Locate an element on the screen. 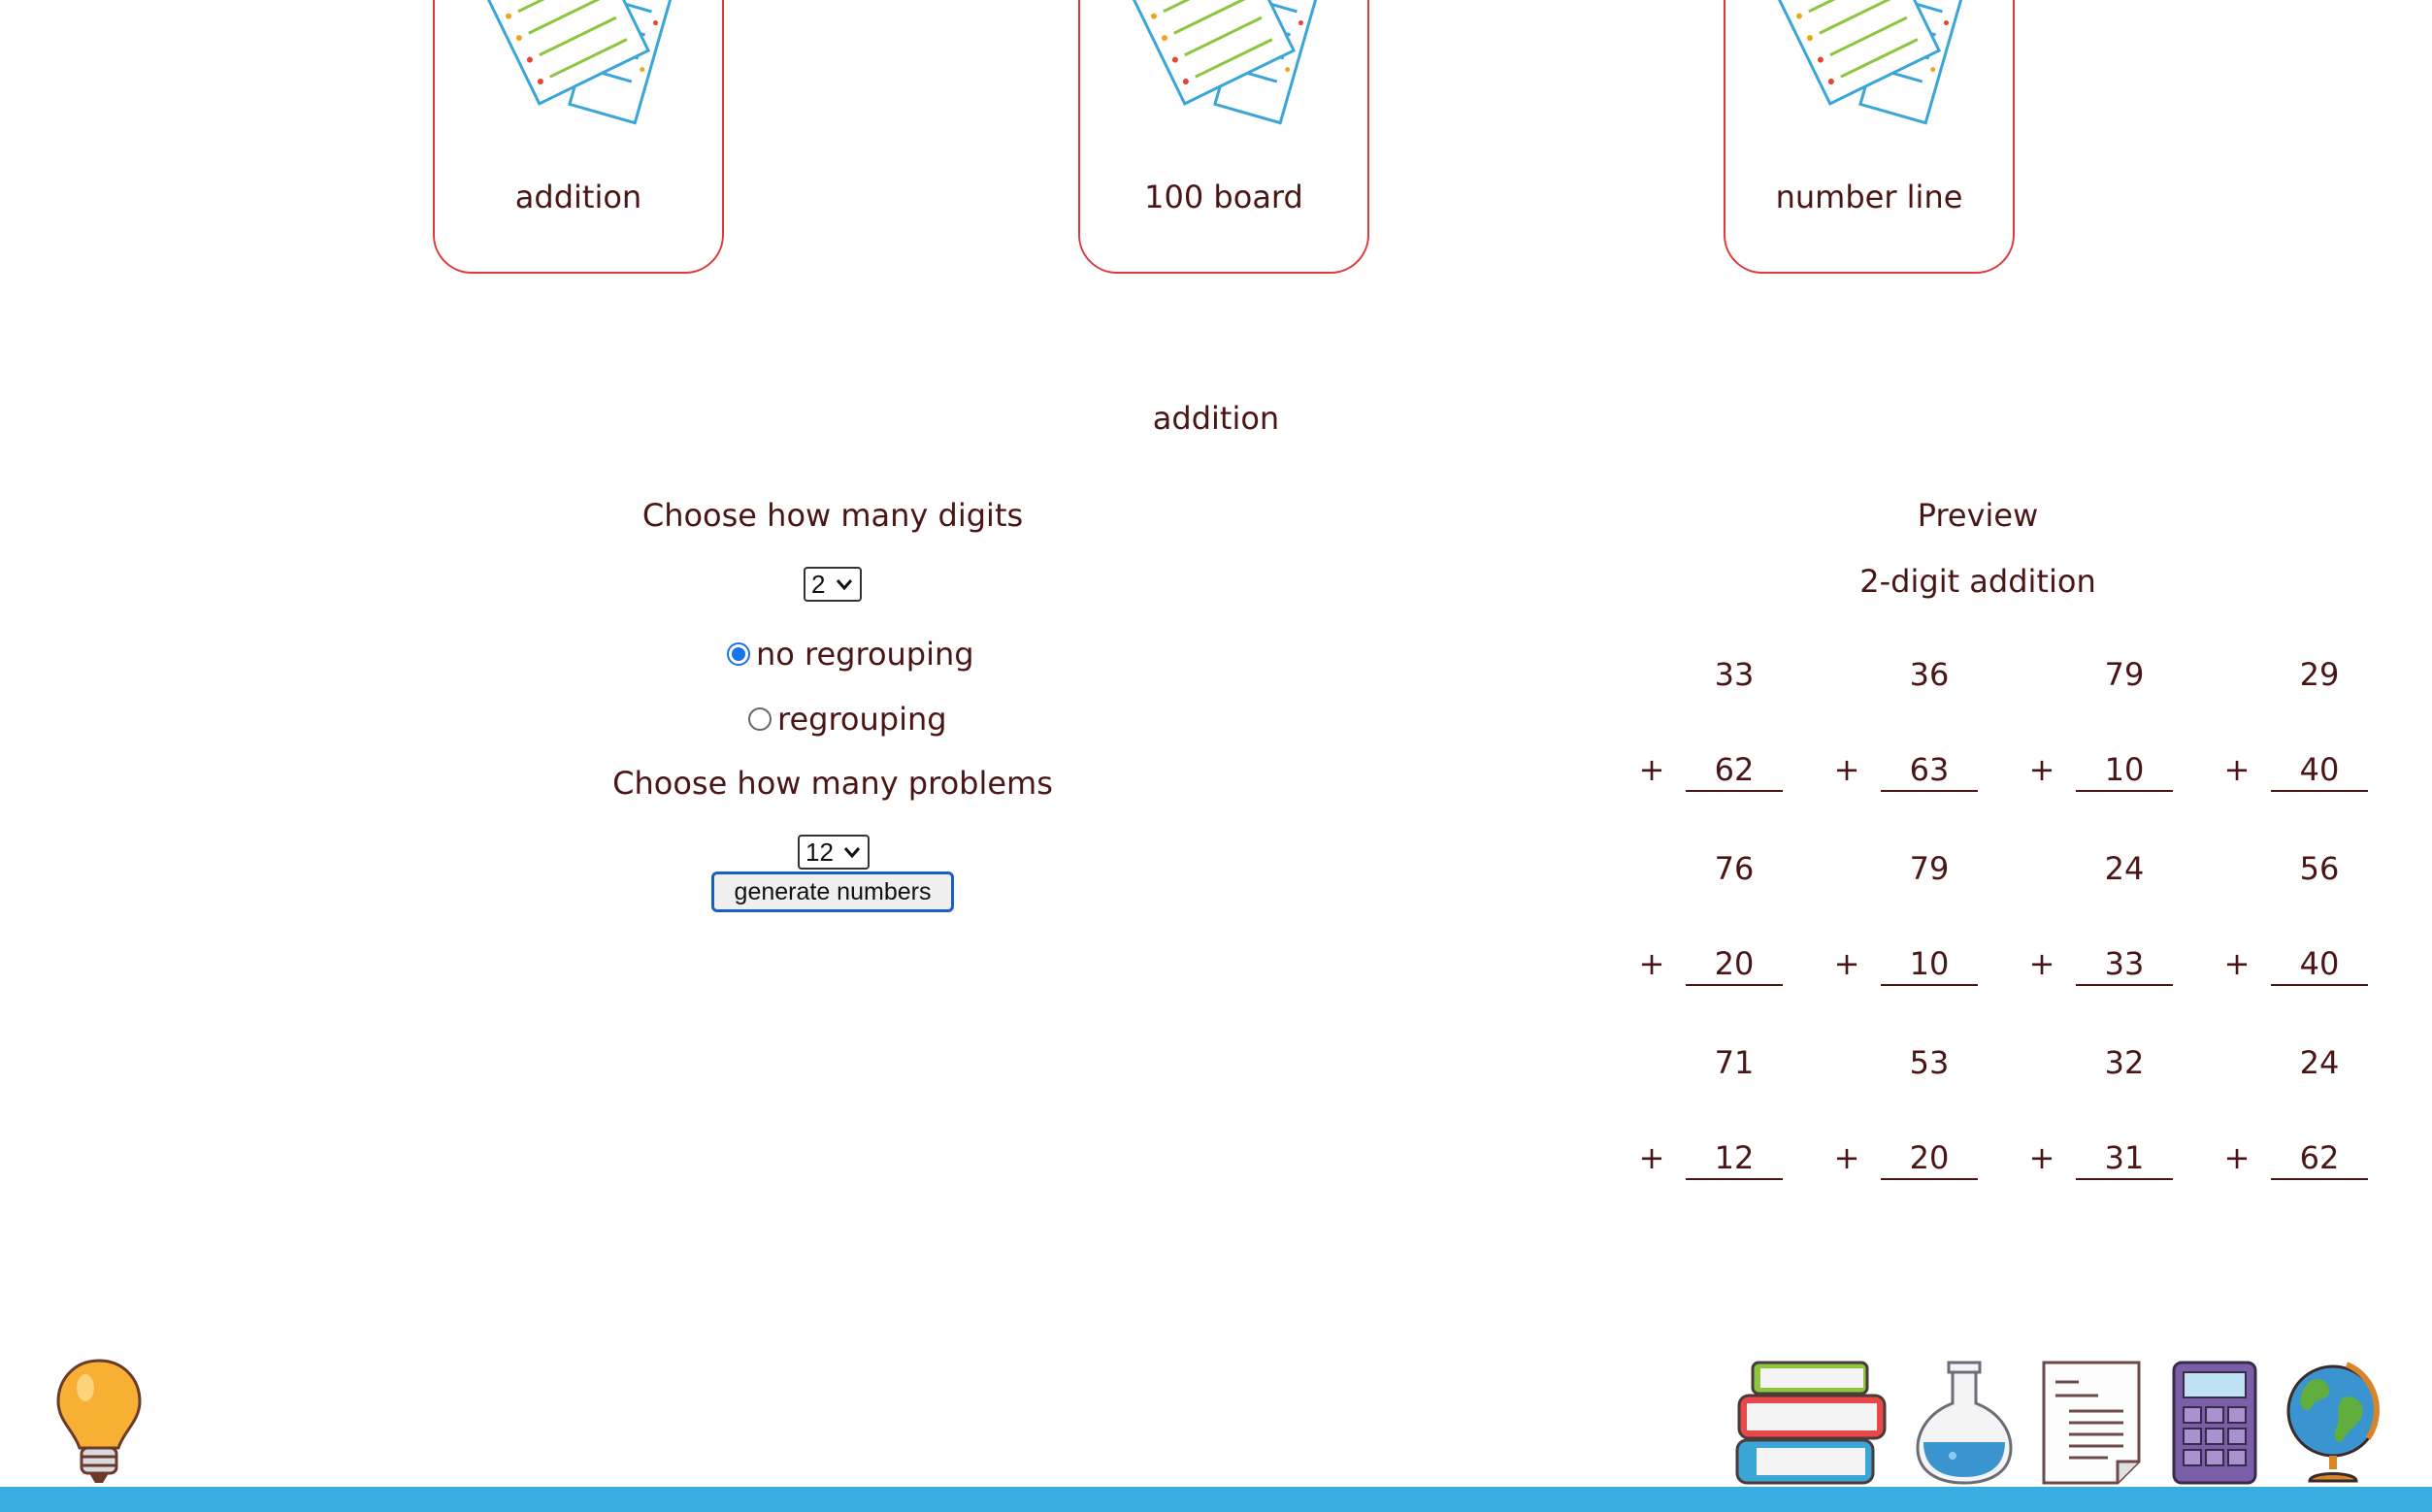 The image size is (2432, 1512). footer-bar is located at coordinates (1216, 1499).